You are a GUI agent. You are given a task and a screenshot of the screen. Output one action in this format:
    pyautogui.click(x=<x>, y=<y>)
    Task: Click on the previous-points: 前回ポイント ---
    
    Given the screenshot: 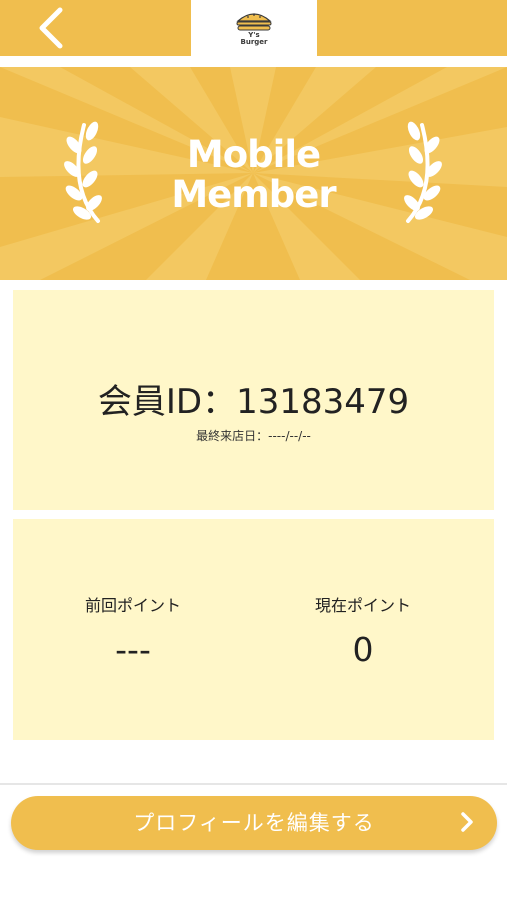 What is the action you would take?
    pyautogui.click(x=133, y=629)
    